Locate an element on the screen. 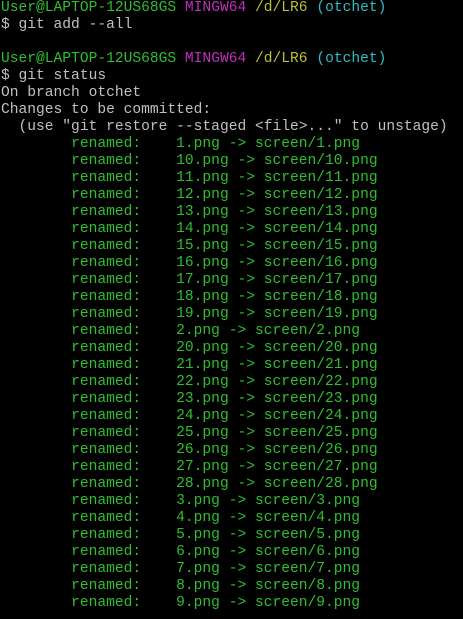 The width and height of the screenshot is (463, 619). change-path: 15.png -> screen/15.png is located at coordinates (277, 246).